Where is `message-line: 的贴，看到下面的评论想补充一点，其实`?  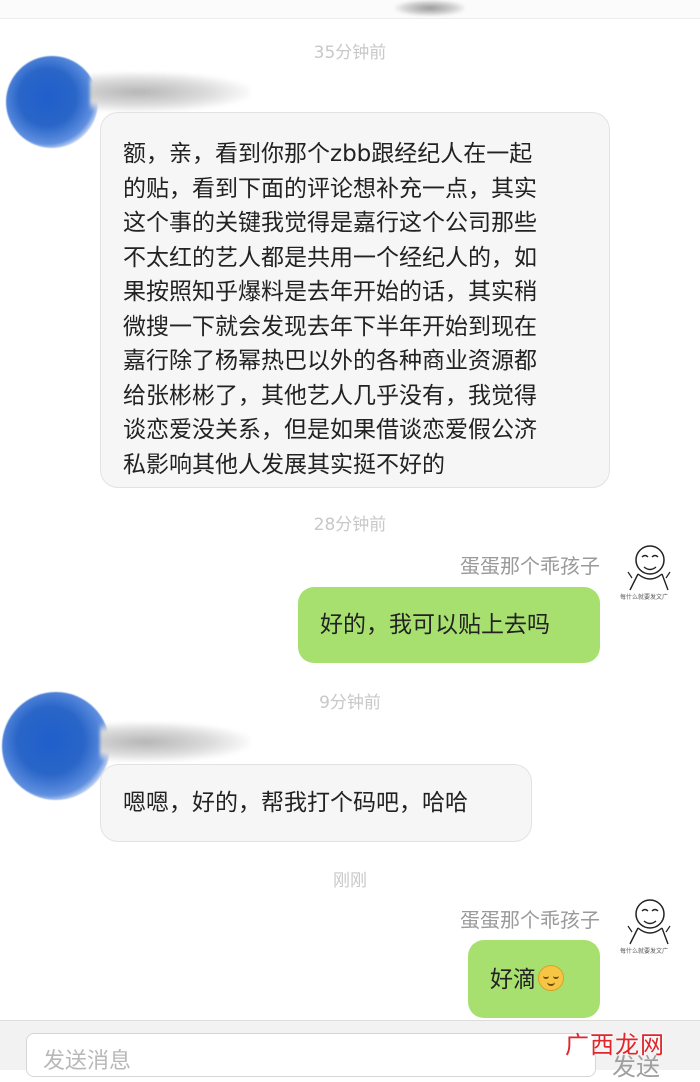 message-line: 的贴，看到下面的评论想补充一点，其实 is located at coordinates (330, 188).